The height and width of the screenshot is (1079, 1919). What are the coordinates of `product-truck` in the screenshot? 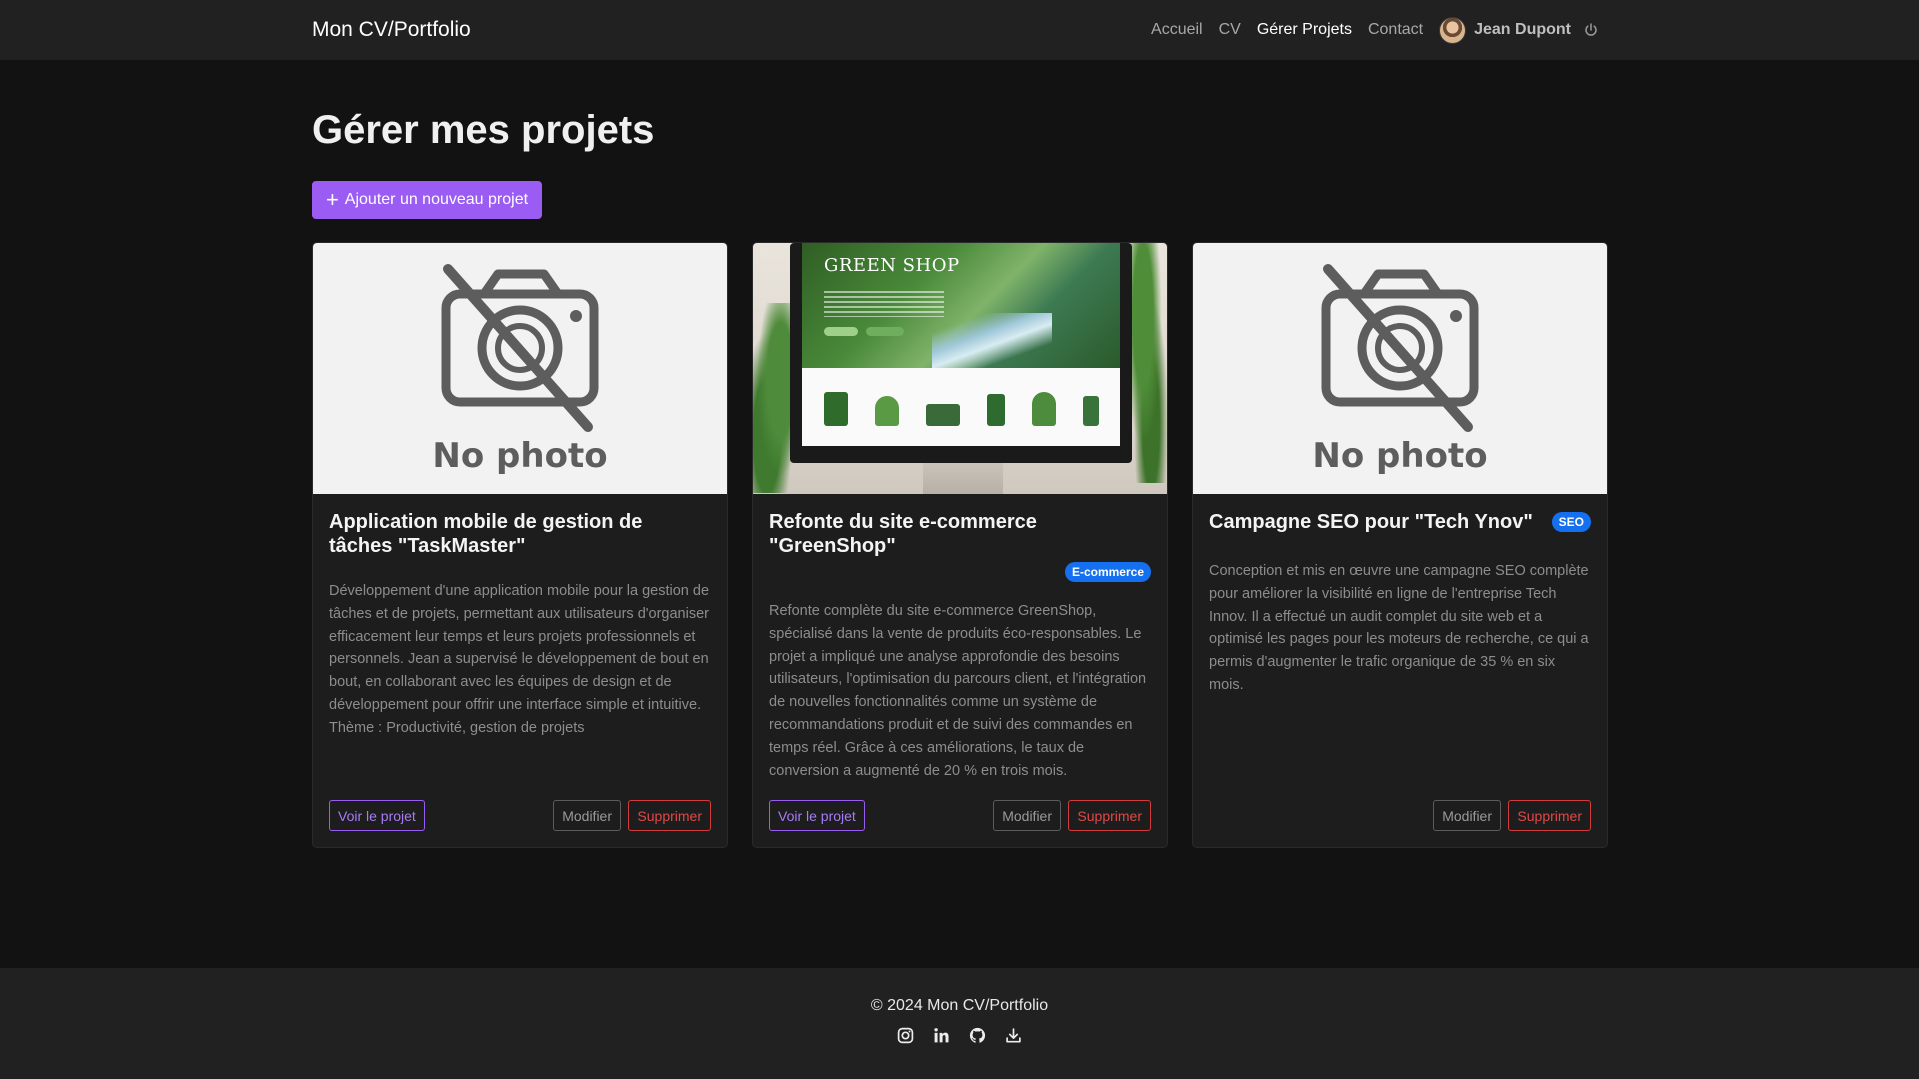 It's located at (942, 415).